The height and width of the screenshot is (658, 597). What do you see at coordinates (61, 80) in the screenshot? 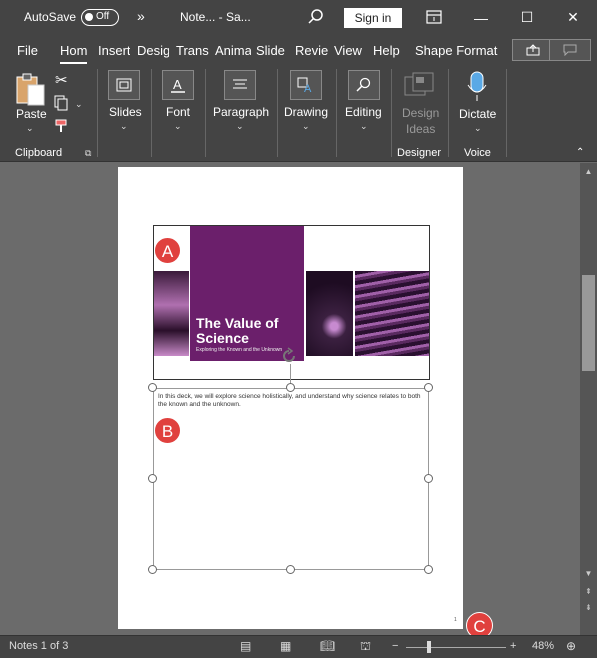
I see `cut-icon: ✂` at bounding box center [61, 80].